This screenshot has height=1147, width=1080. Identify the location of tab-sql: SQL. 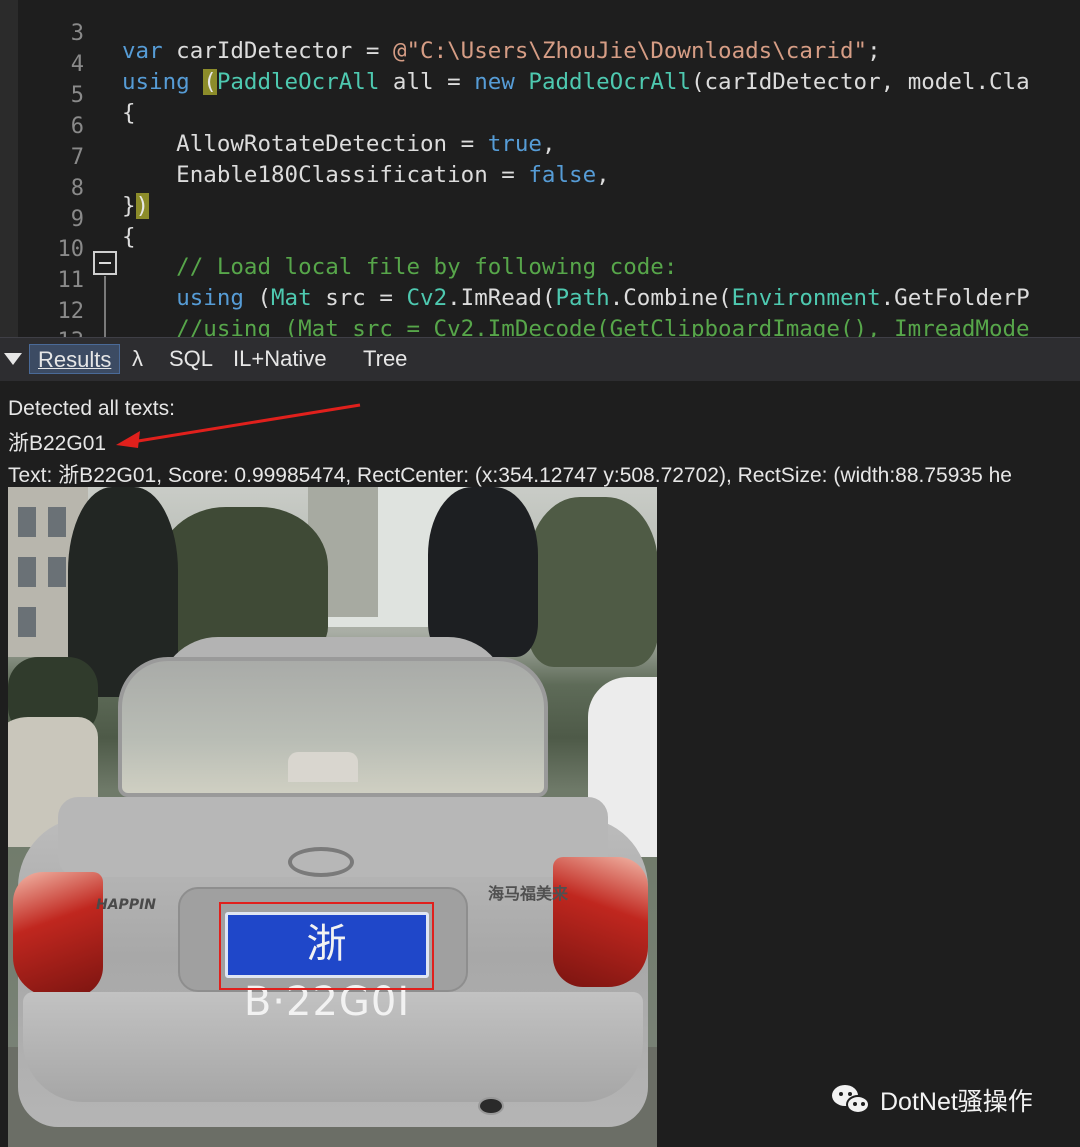
(191, 359).